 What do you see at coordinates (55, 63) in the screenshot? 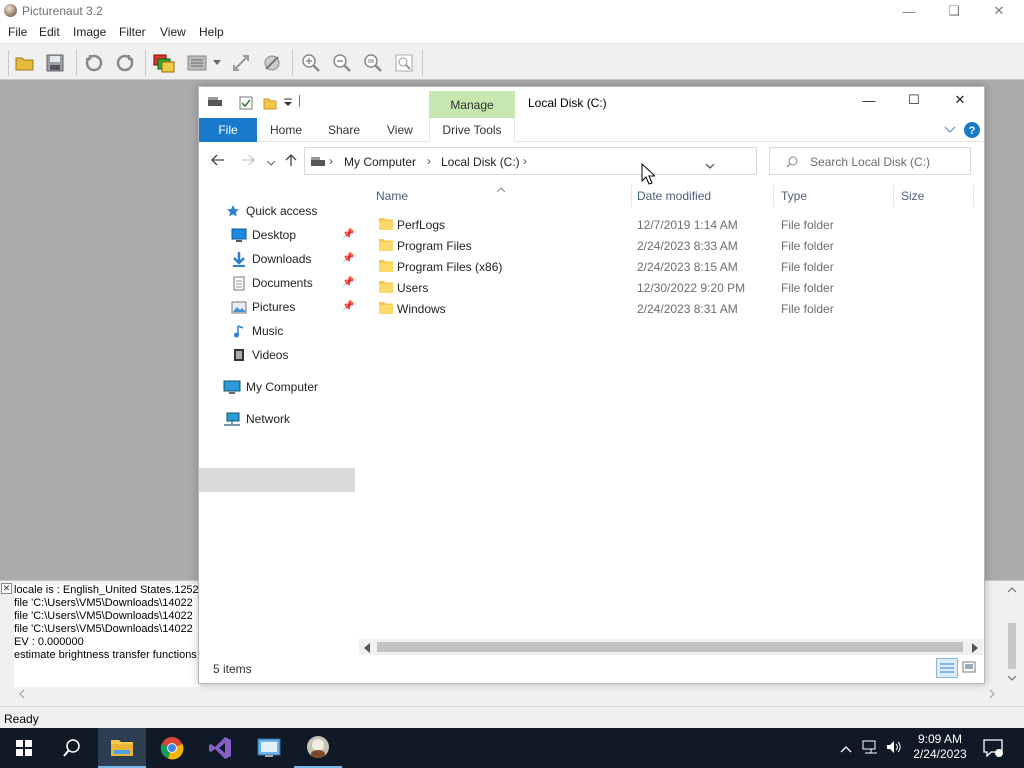
I see `save-icon` at bounding box center [55, 63].